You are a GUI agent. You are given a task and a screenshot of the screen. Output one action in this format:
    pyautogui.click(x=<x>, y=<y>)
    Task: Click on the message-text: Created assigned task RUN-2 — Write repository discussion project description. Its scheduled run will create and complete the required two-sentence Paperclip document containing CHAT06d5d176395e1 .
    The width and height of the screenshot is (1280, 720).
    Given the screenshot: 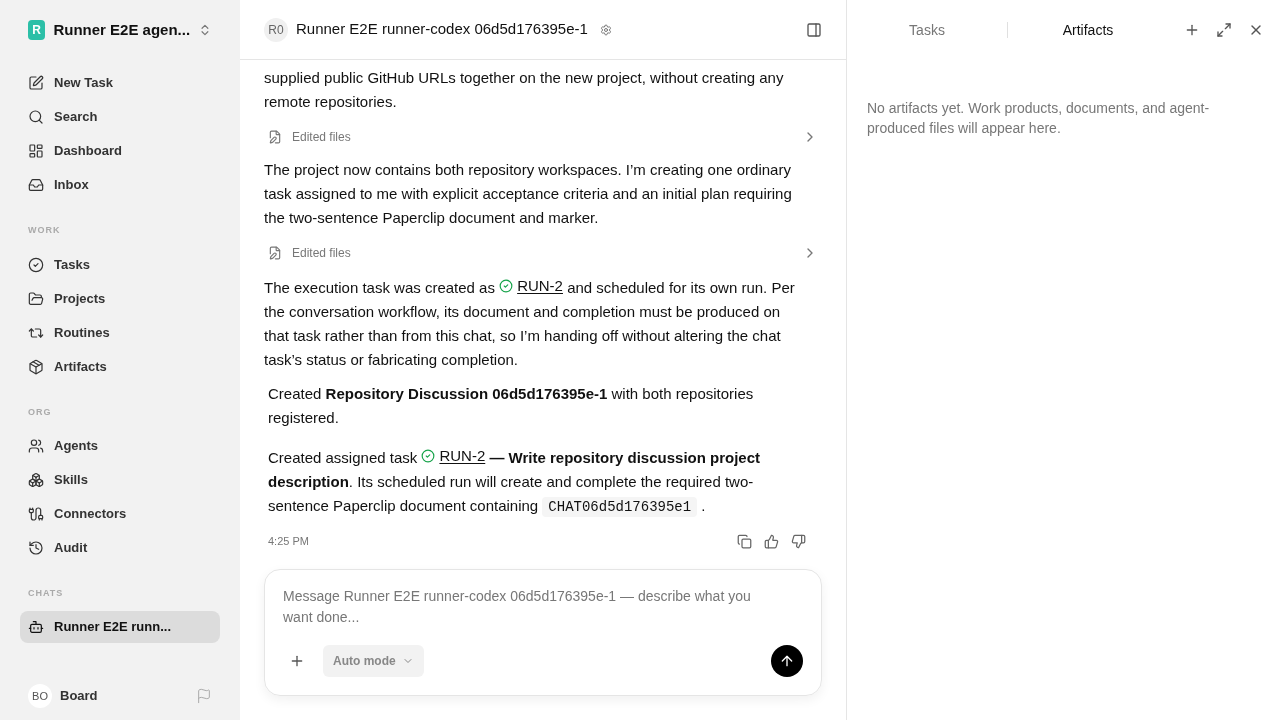 What is the action you would take?
    pyautogui.click(x=535, y=481)
    